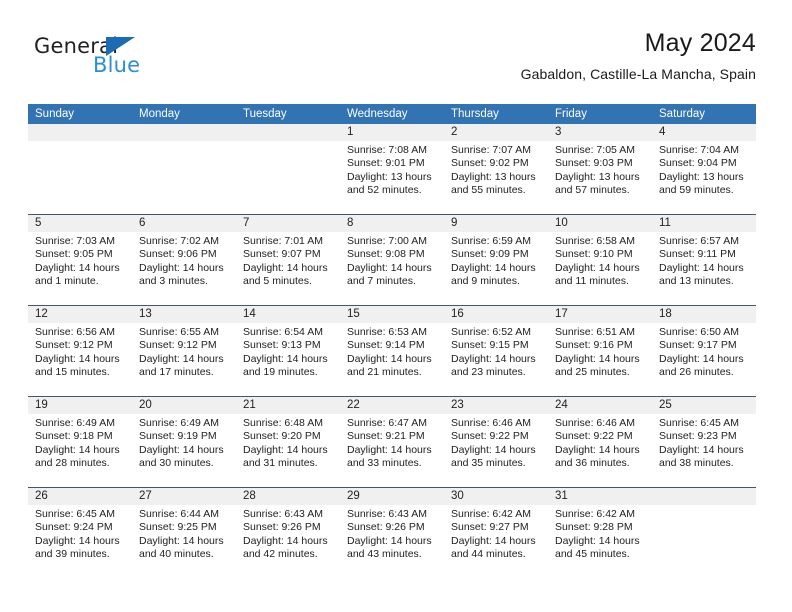  What do you see at coordinates (704, 314) in the screenshot?
I see `day-number: 18` at bounding box center [704, 314].